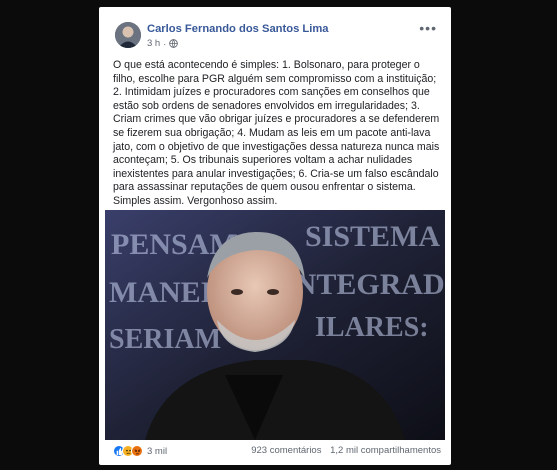 The width and height of the screenshot is (557, 470). I want to click on author-name: Carlos Fernando dos Santos Lima, so click(238, 29).